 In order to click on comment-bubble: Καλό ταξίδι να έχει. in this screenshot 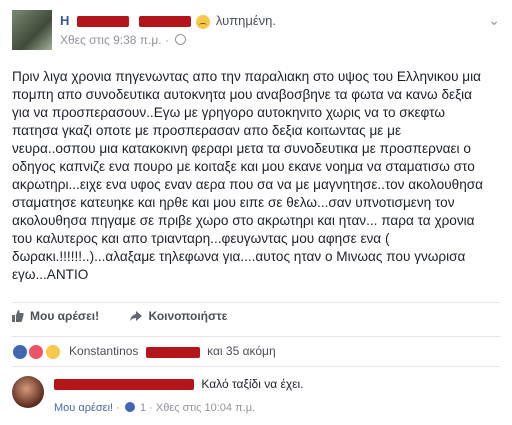, I will do `click(178, 384)`.